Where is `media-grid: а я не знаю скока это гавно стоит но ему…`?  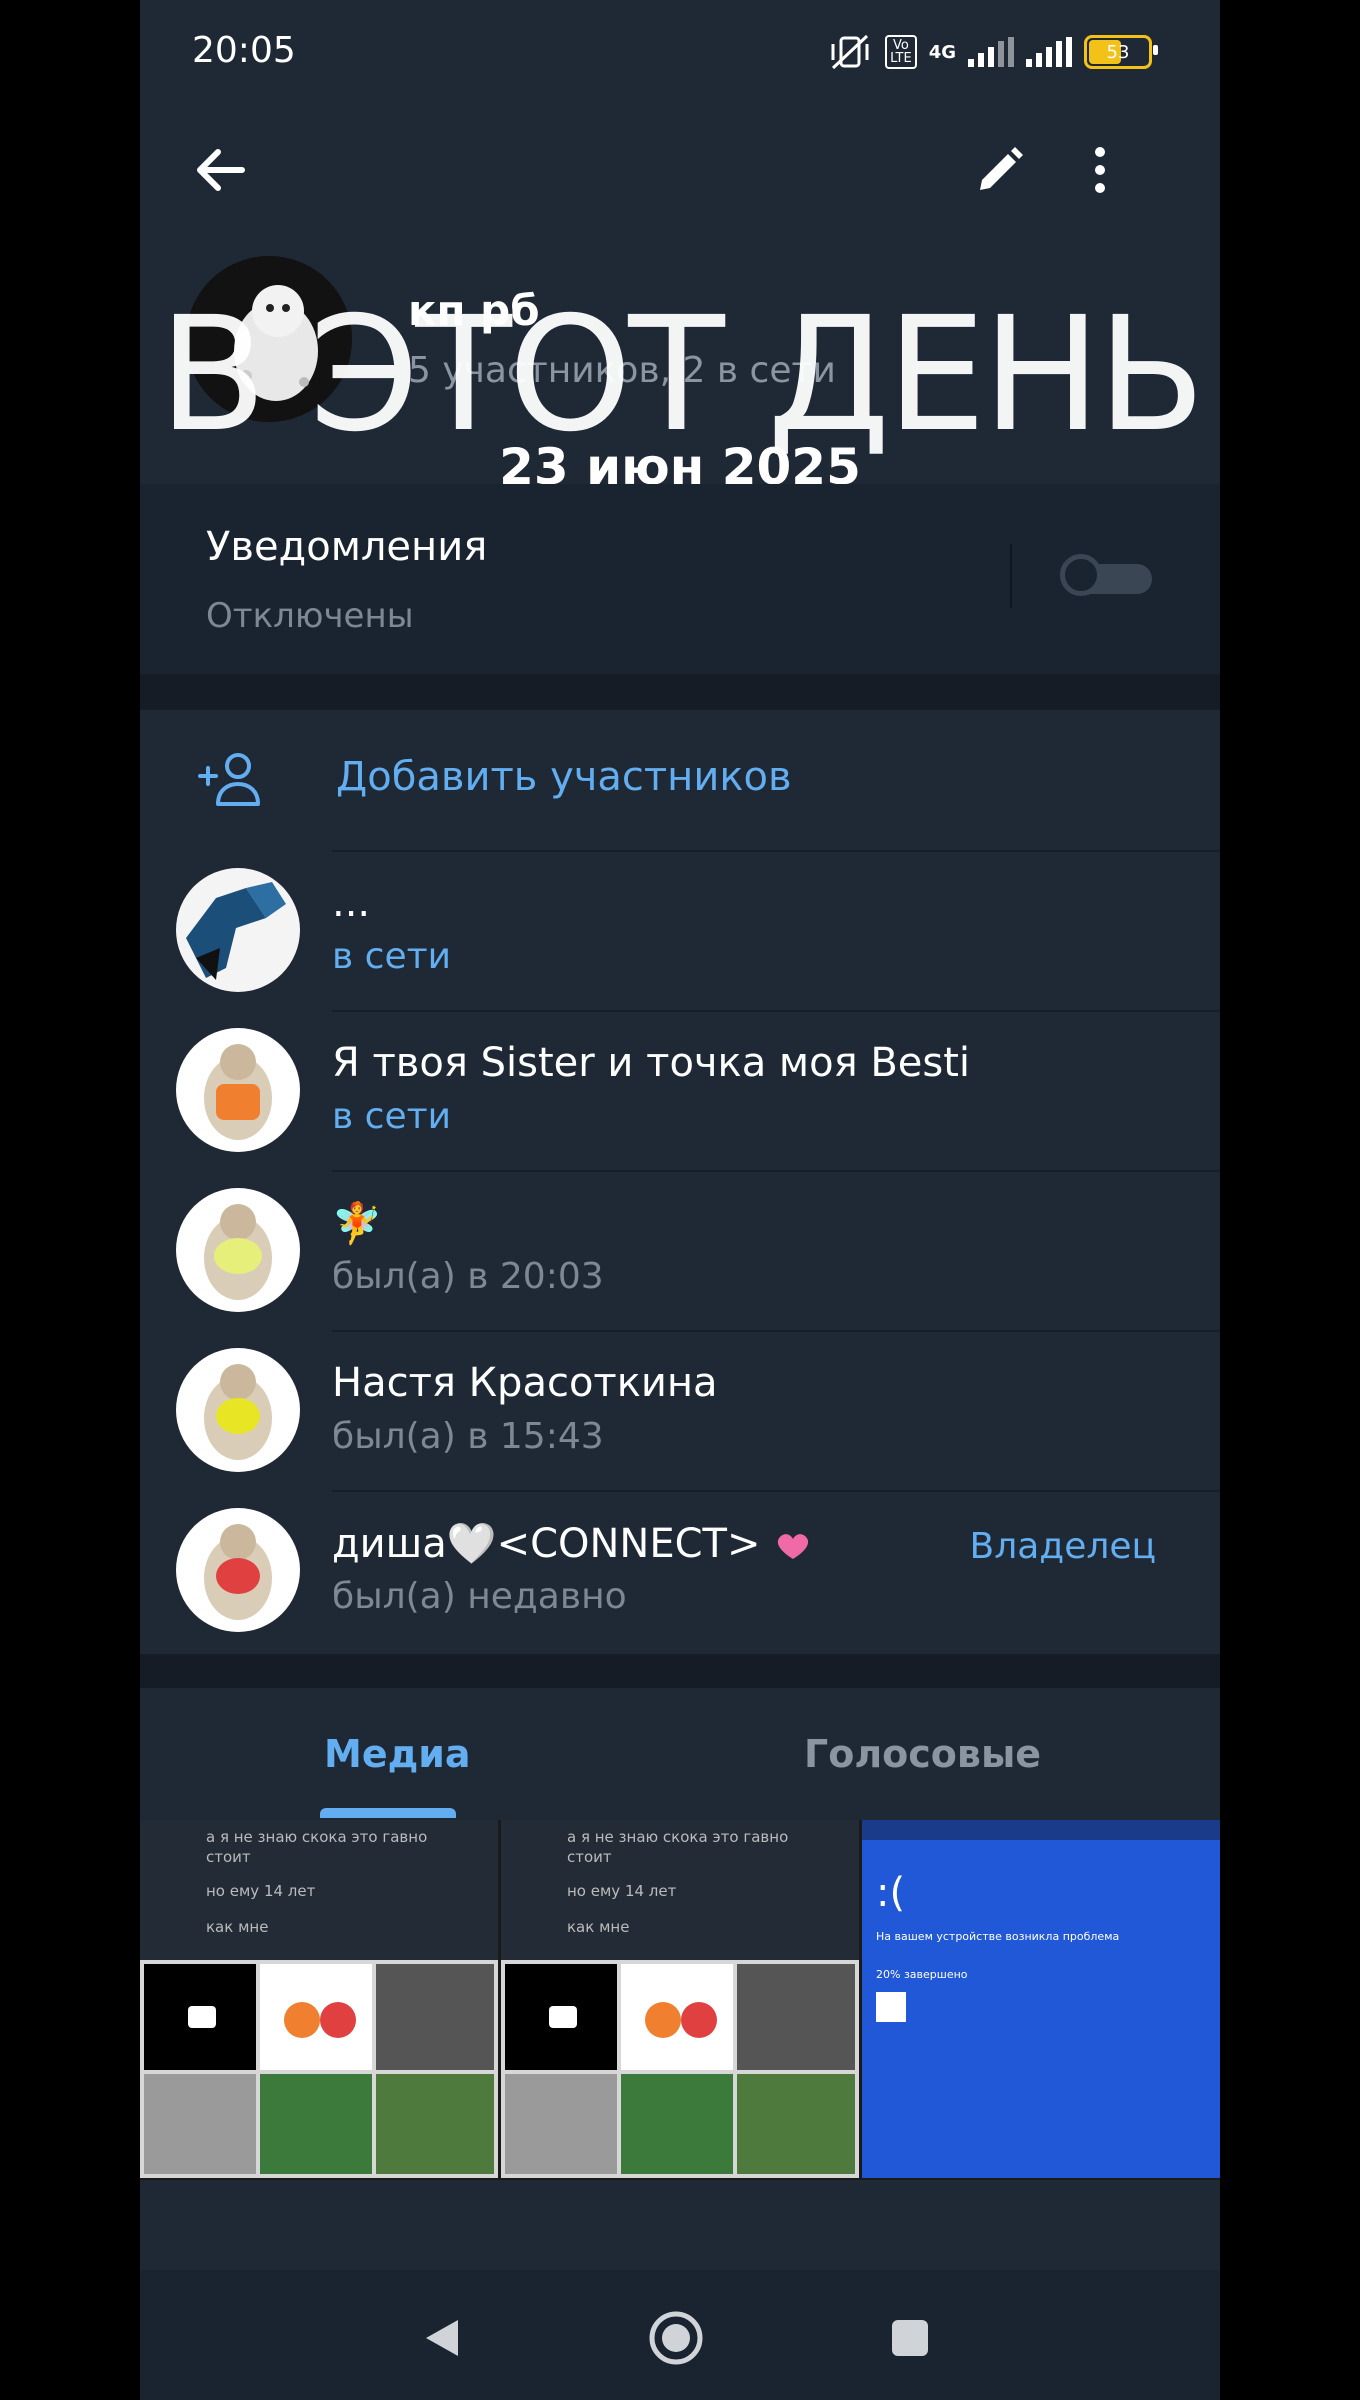
media-grid: а я не знаю скока это гавно стоит но ему… is located at coordinates (680, 2000).